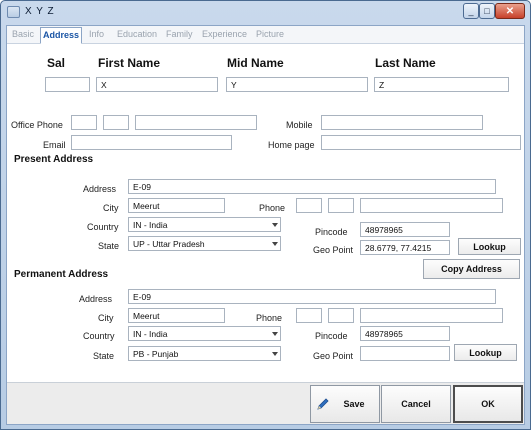  Describe the element at coordinates (61, 35) in the screenshot. I see `tab-address: Address` at that location.